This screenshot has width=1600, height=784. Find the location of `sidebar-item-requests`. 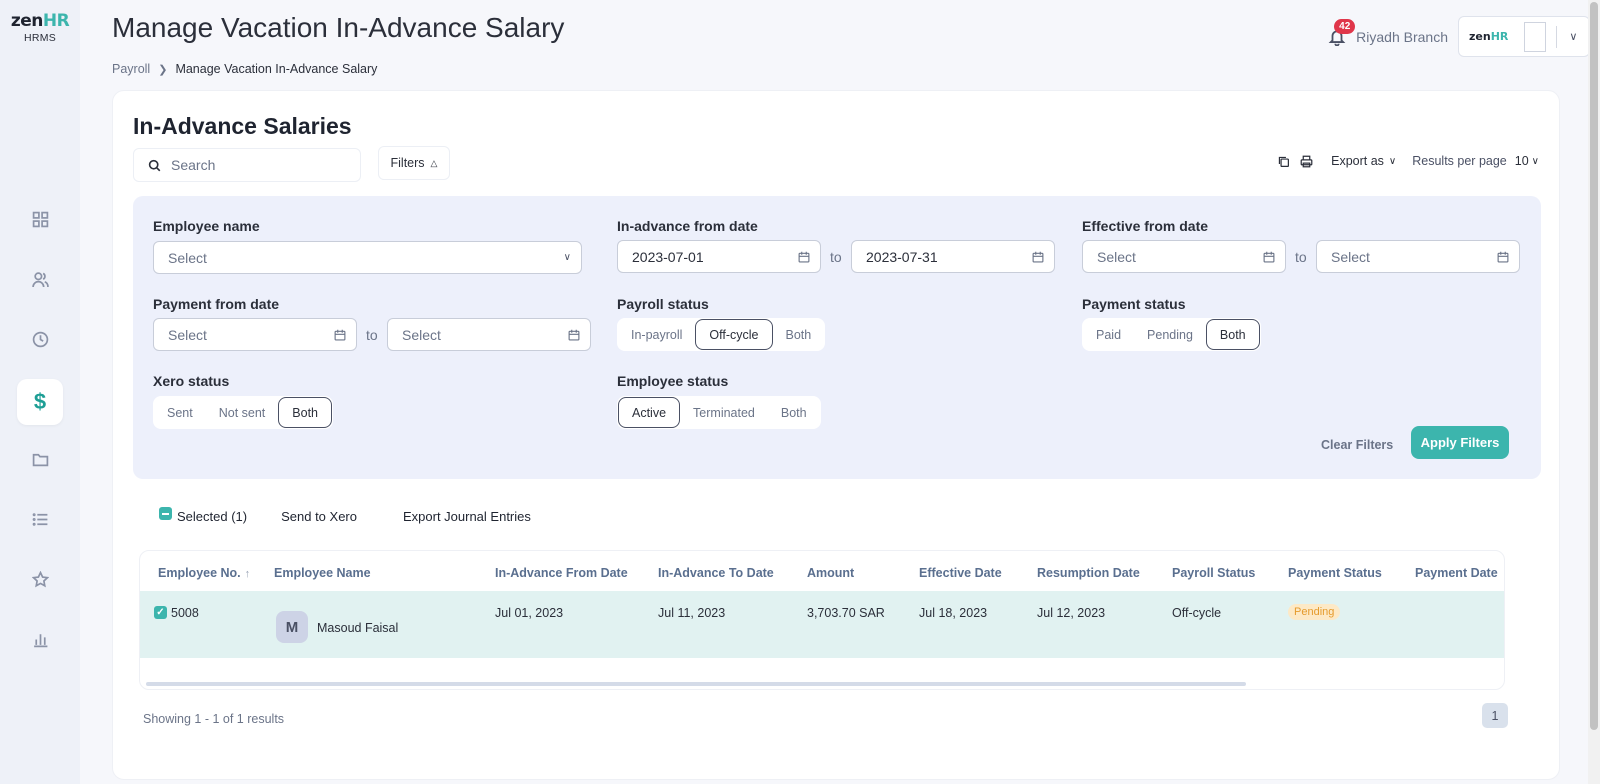

sidebar-item-requests is located at coordinates (40, 519).